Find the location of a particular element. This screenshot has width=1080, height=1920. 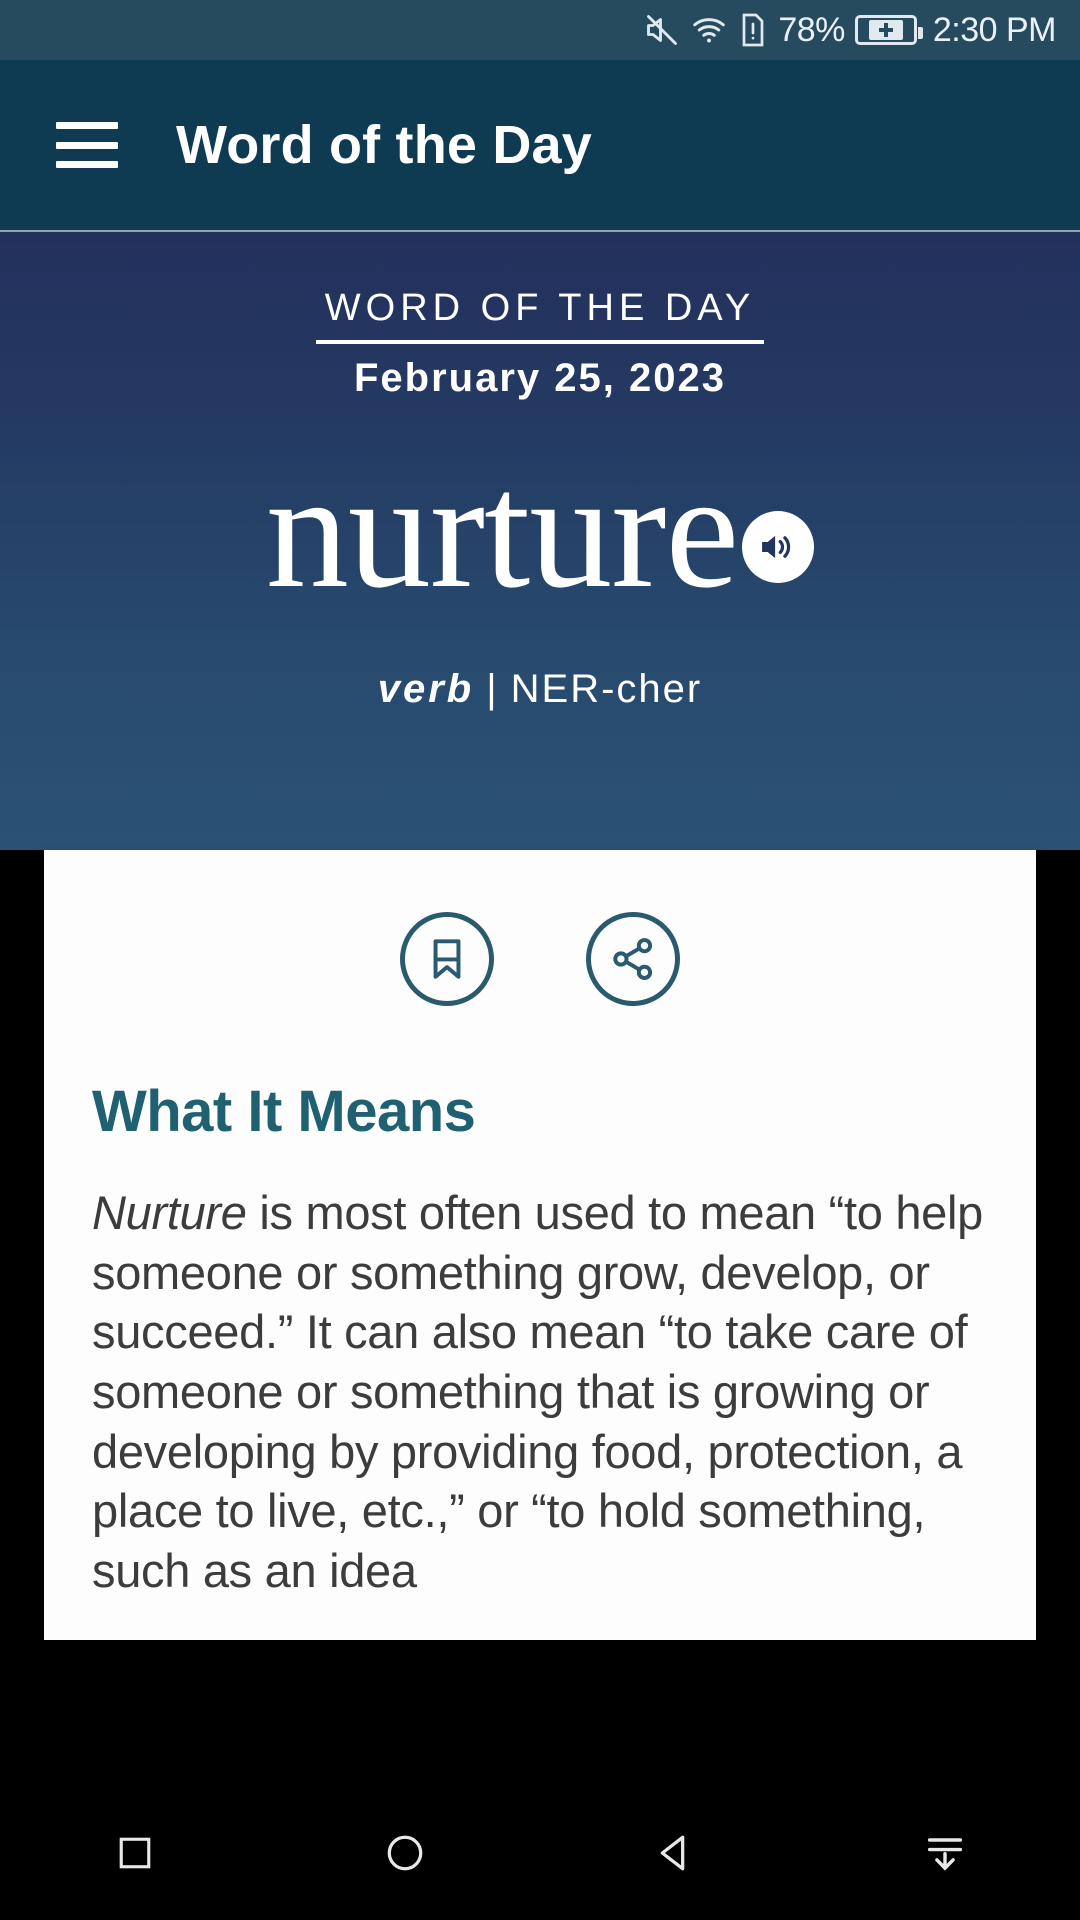

card-action-row is located at coordinates (540, 928).